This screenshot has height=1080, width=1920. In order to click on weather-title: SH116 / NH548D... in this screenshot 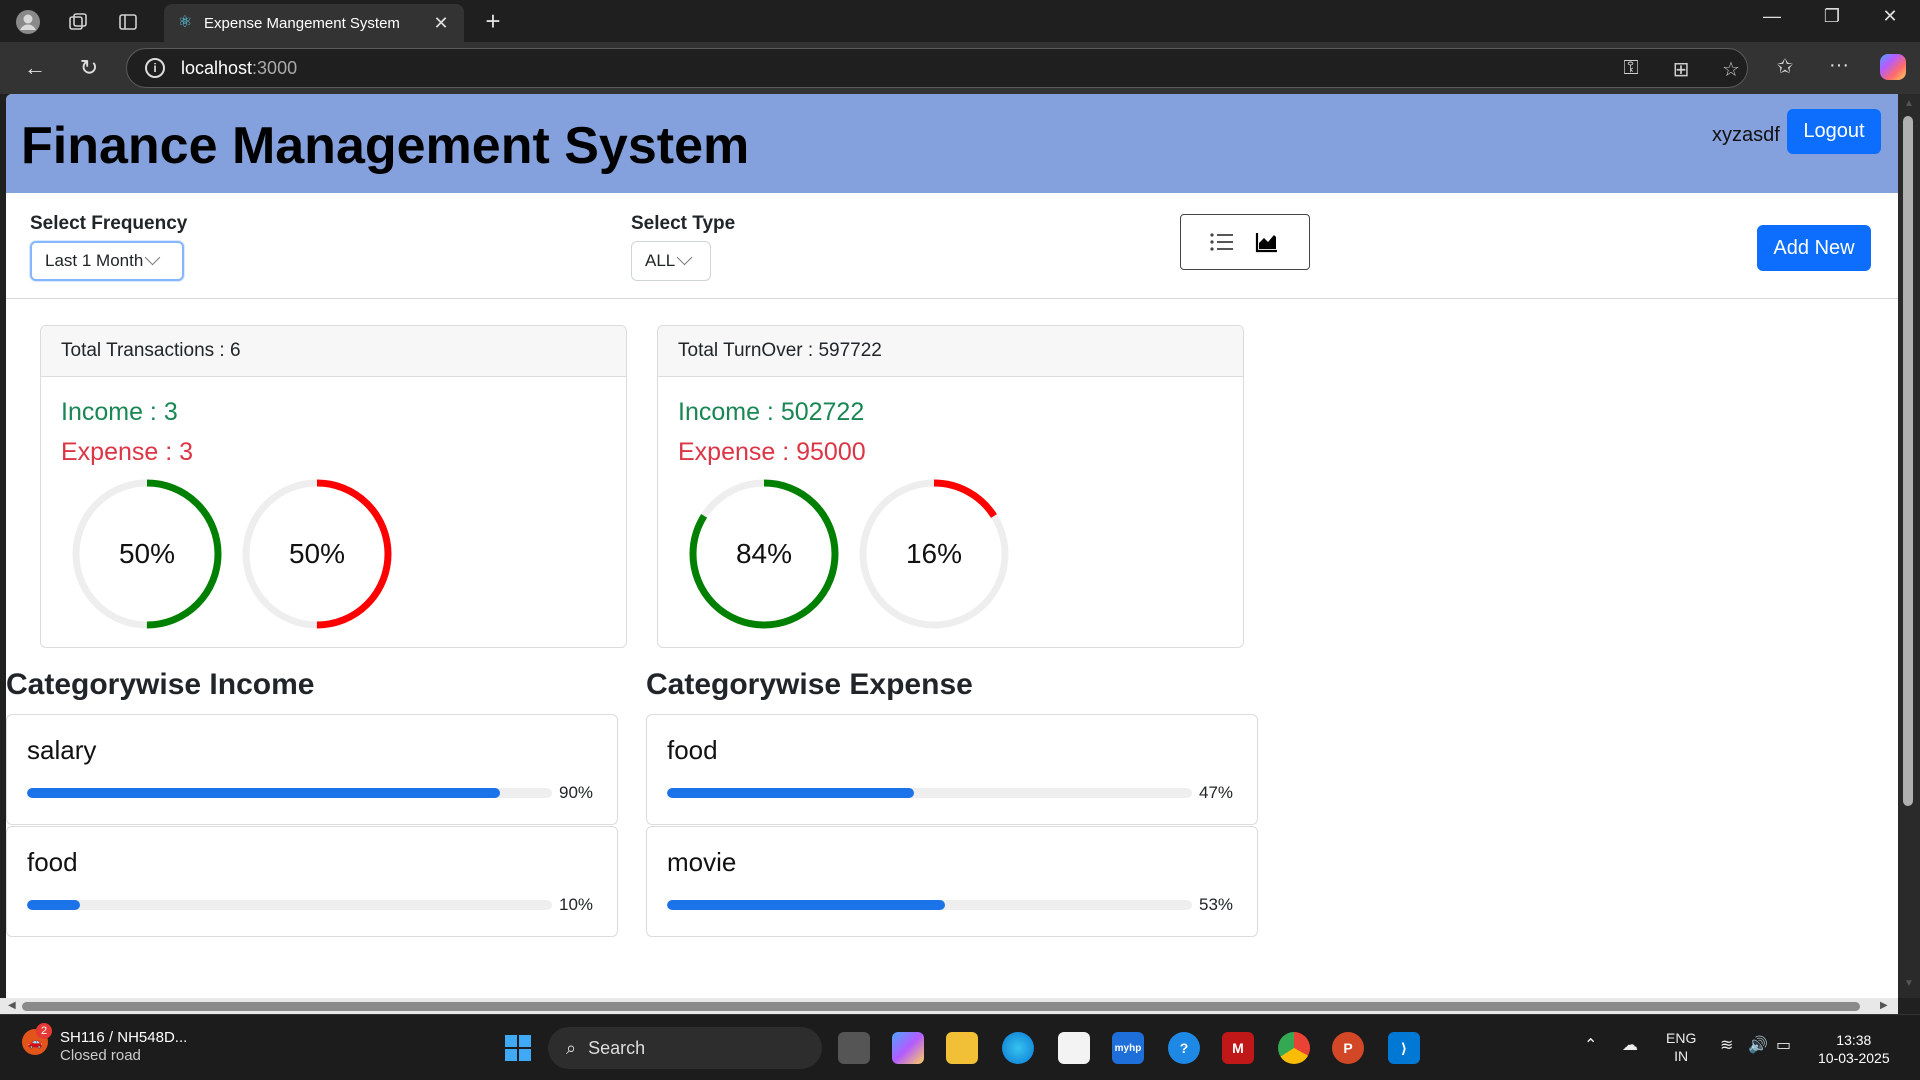, I will do `click(124, 1037)`.